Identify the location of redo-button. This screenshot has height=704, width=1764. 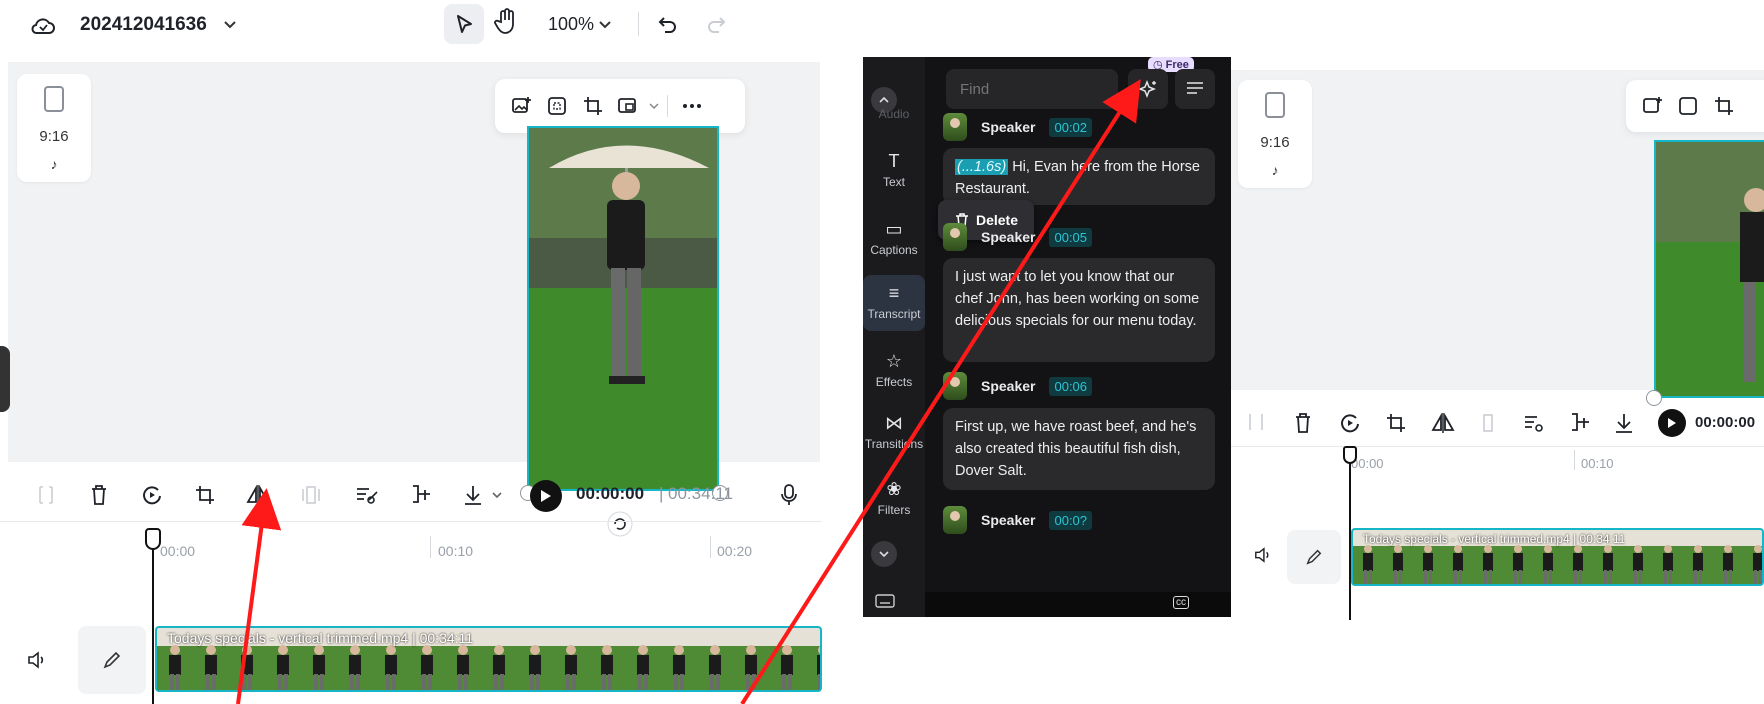
(716, 24).